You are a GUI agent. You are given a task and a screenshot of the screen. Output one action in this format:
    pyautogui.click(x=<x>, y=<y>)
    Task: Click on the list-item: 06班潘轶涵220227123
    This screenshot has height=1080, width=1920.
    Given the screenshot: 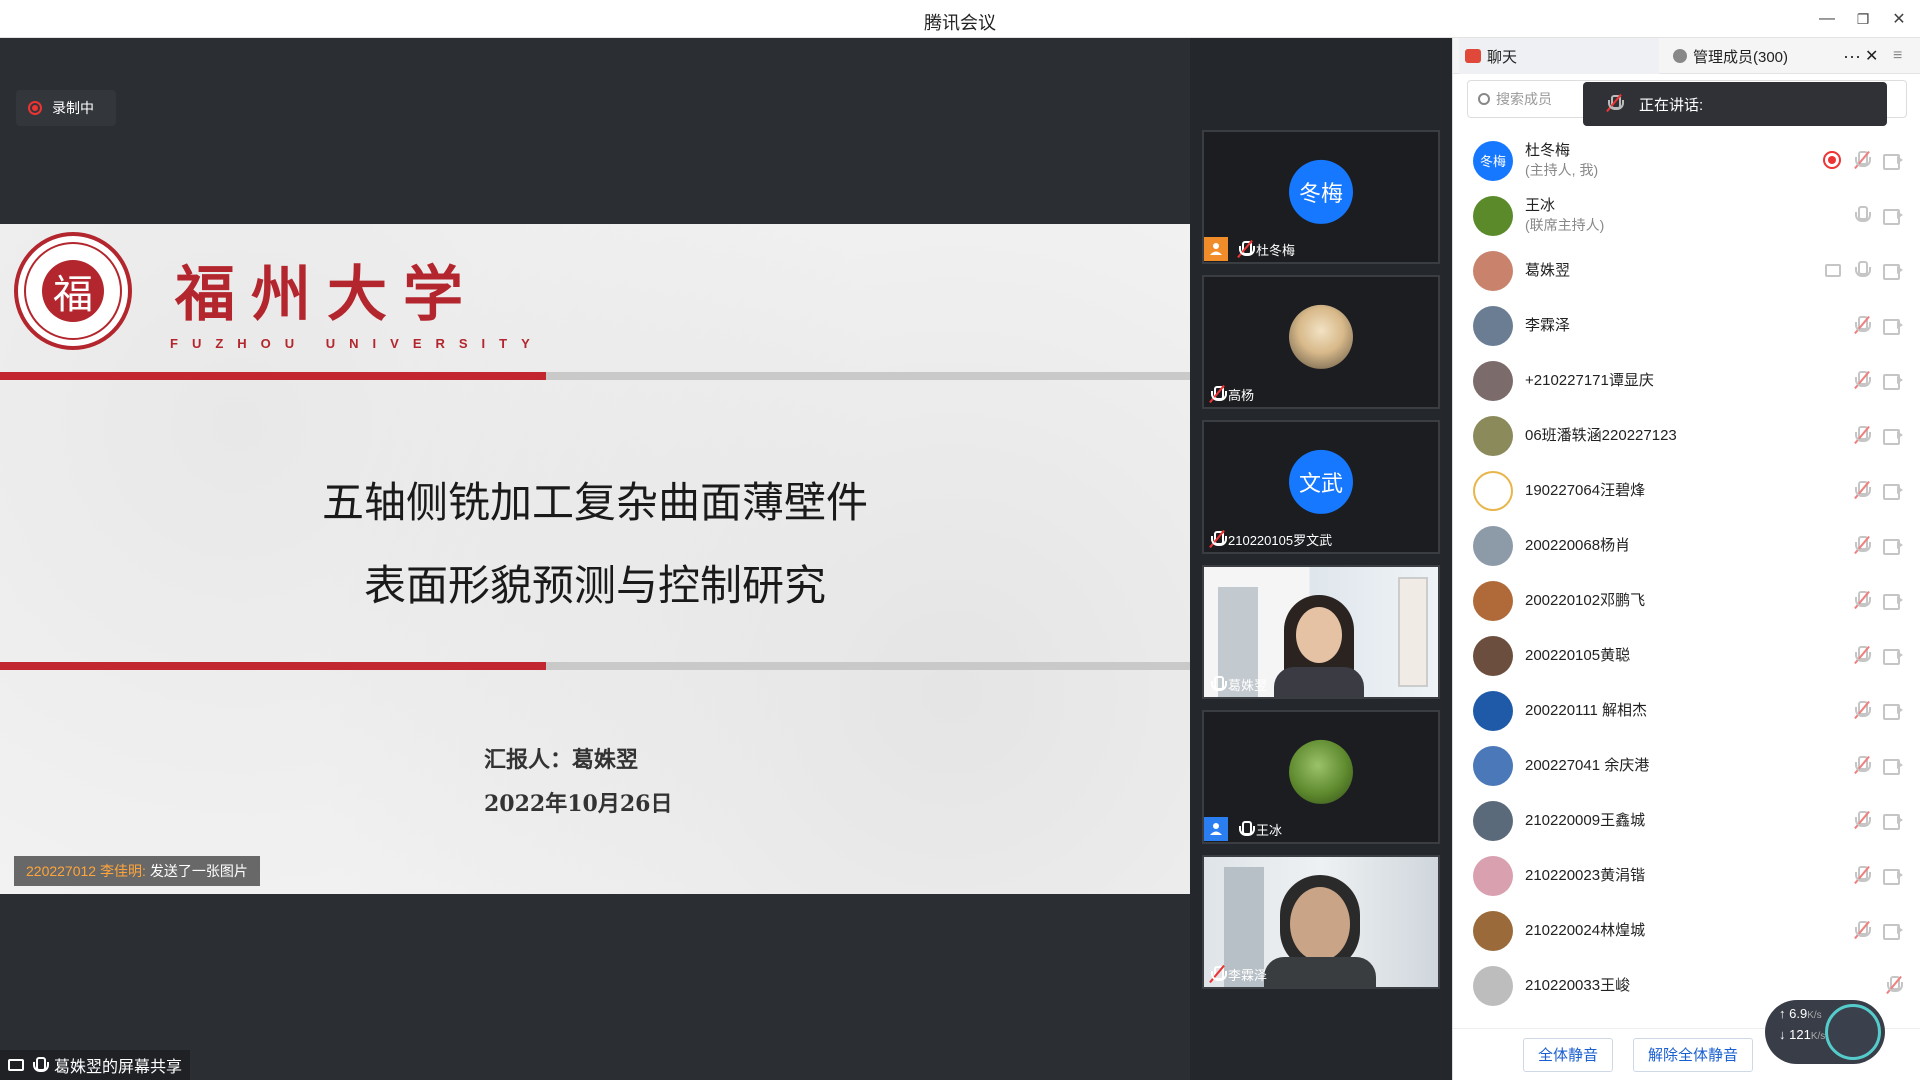 What is the action you would take?
    pyautogui.click(x=1686, y=435)
    